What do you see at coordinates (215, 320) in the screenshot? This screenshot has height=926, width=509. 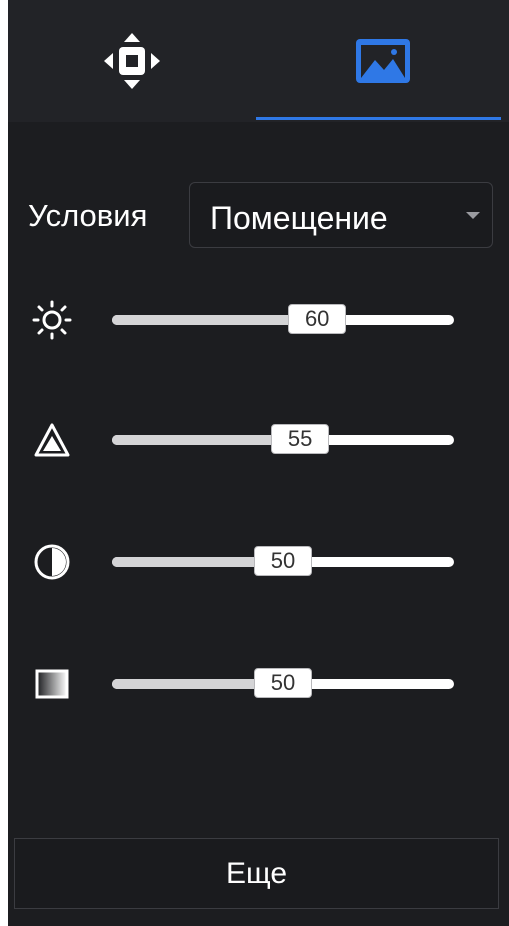 I see `brightness-slider-fill` at bounding box center [215, 320].